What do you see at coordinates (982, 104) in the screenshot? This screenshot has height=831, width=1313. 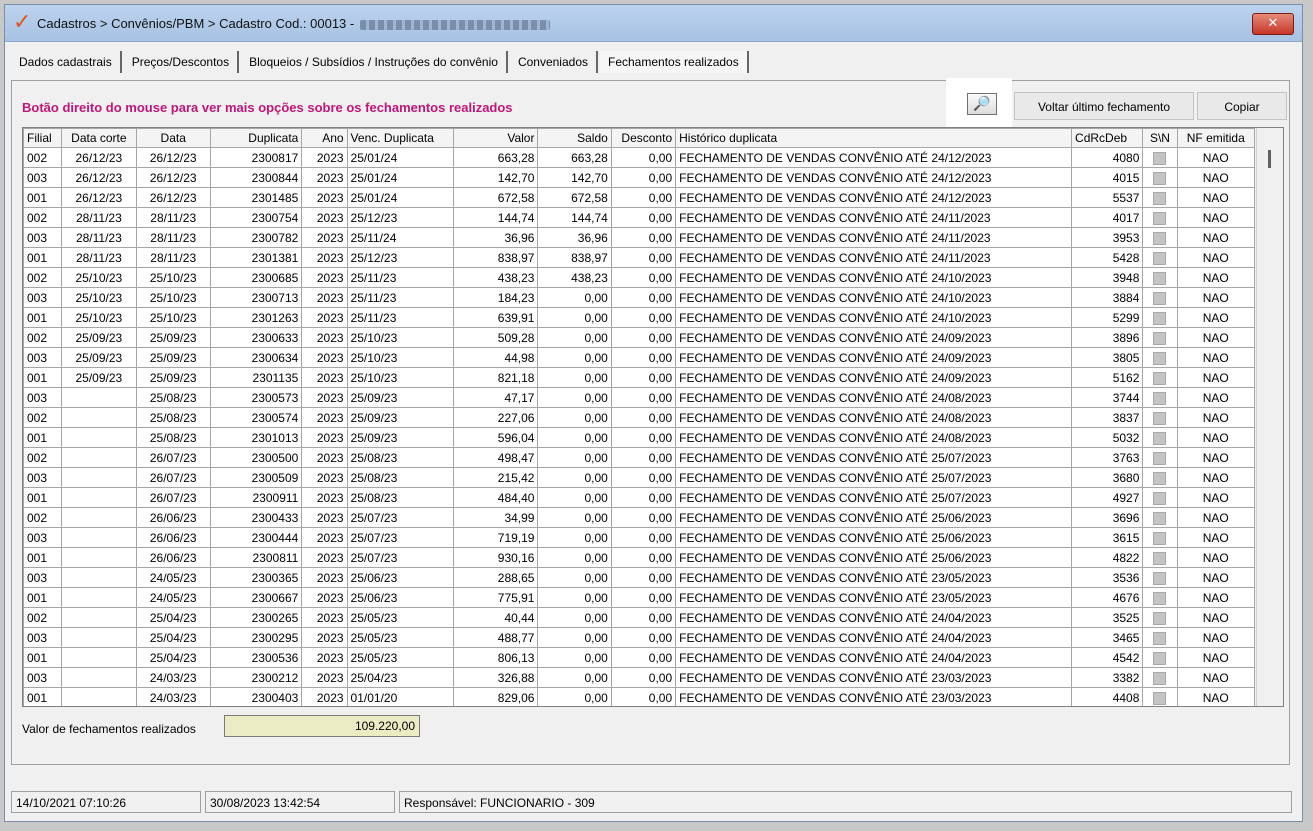 I see `magnifier-icon: 🔎` at bounding box center [982, 104].